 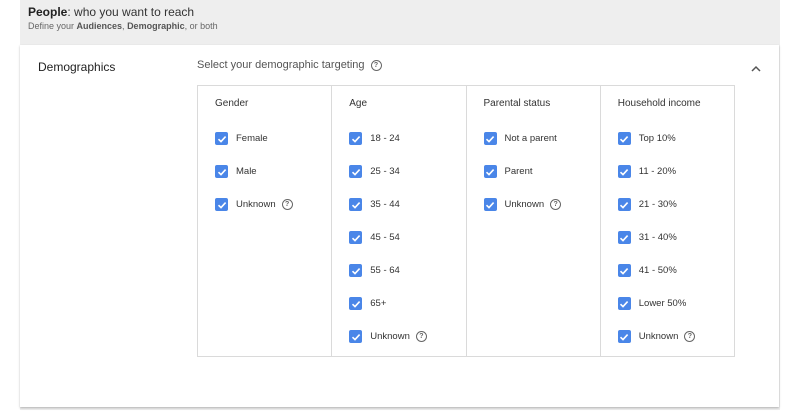 What do you see at coordinates (647, 204) in the screenshot?
I see `option-household-income-21-30: 21 - 30%` at bounding box center [647, 204].